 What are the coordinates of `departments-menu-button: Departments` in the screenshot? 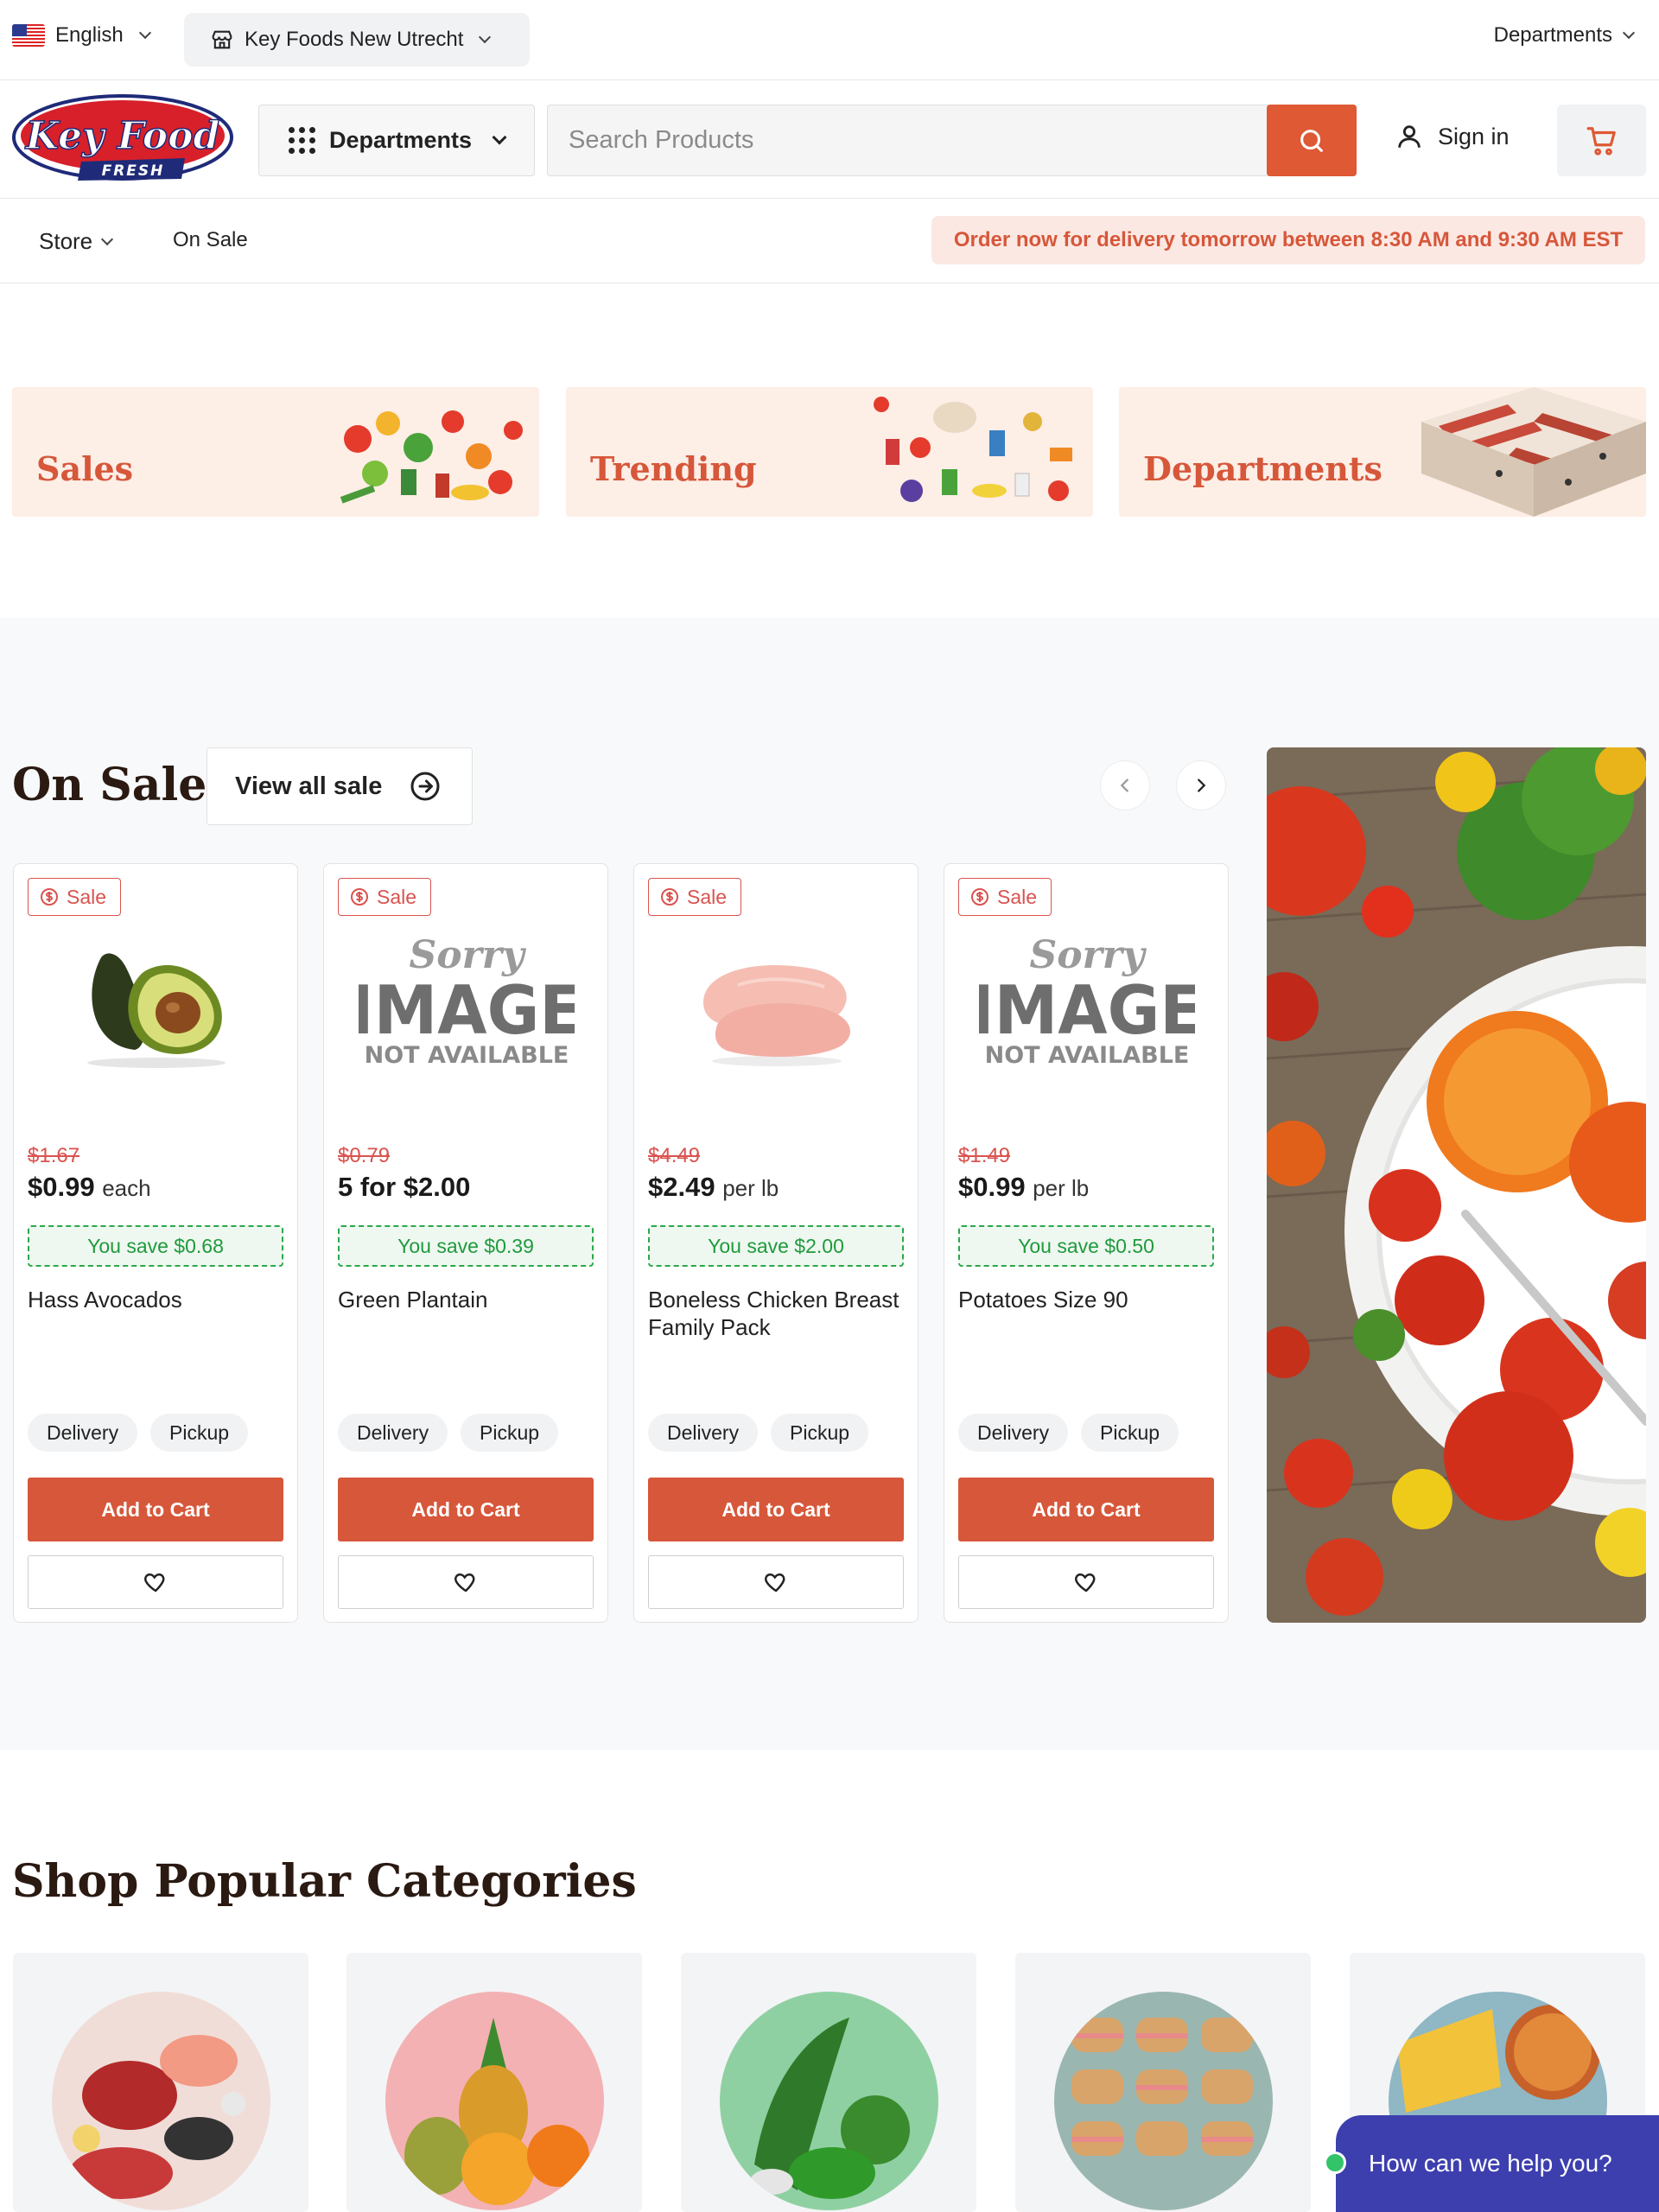 It's located at (396, 140).